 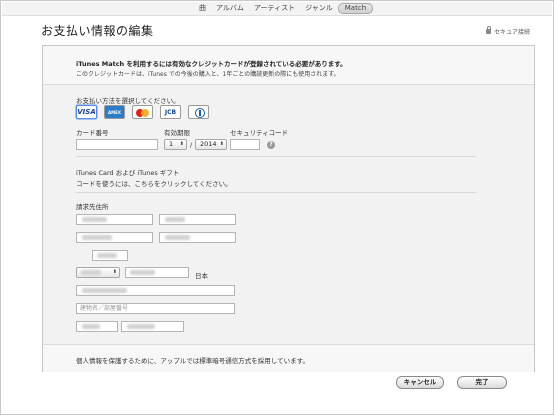 I want to click on expiry-year-select: 2014 ⬍, so click(x=211, y=144).